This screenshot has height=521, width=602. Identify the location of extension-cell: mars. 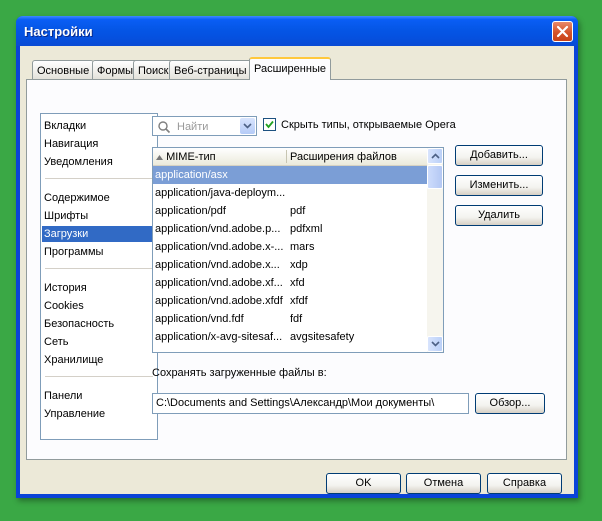
(302, 247).